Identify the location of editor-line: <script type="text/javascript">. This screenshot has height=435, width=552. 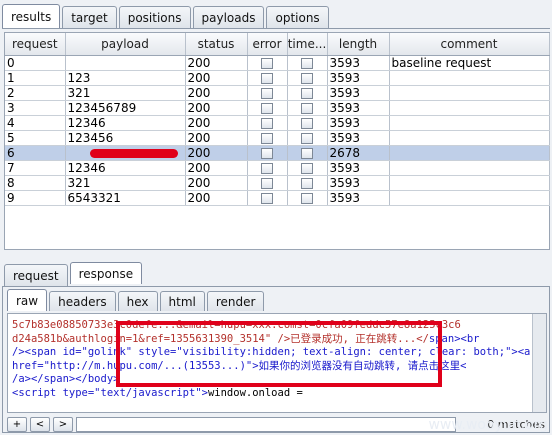
(110, 392).